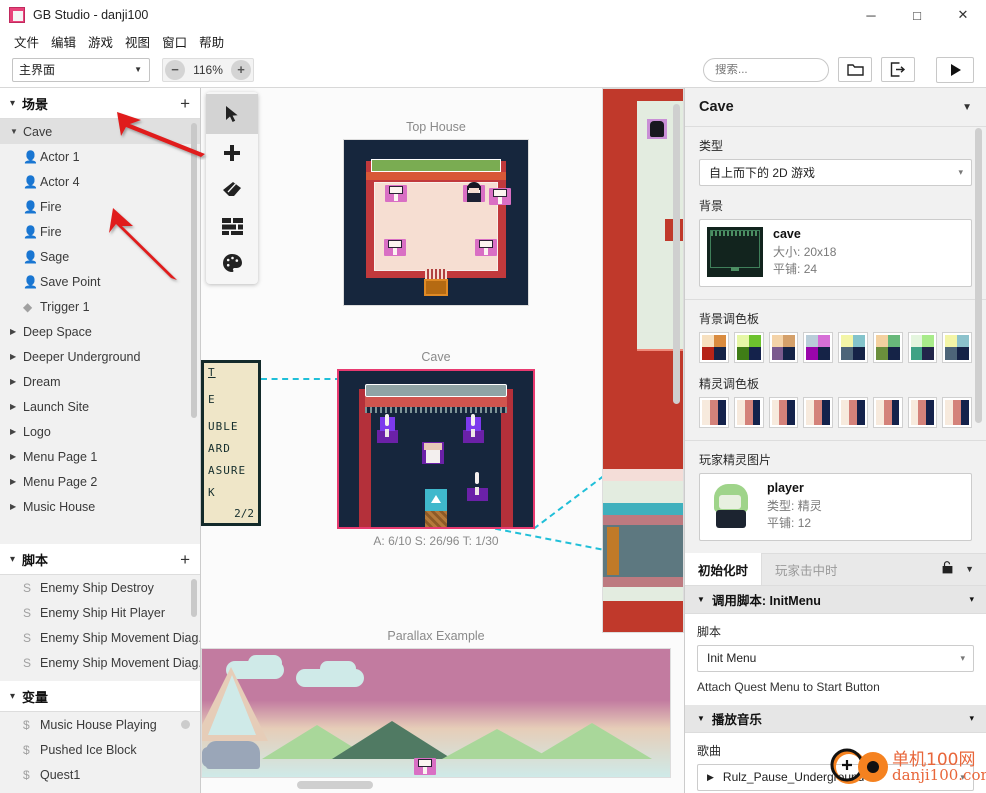  I want to click on scripts-panel-header: ▾ 脚本 +, so click(100, 559).